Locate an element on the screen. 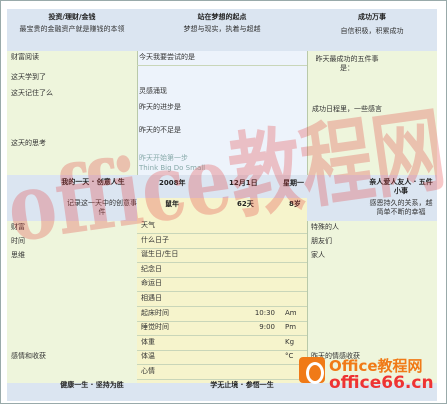  footer-title-learning: 学无止境 · 参悟一生 is located at coordinates (242, 385).